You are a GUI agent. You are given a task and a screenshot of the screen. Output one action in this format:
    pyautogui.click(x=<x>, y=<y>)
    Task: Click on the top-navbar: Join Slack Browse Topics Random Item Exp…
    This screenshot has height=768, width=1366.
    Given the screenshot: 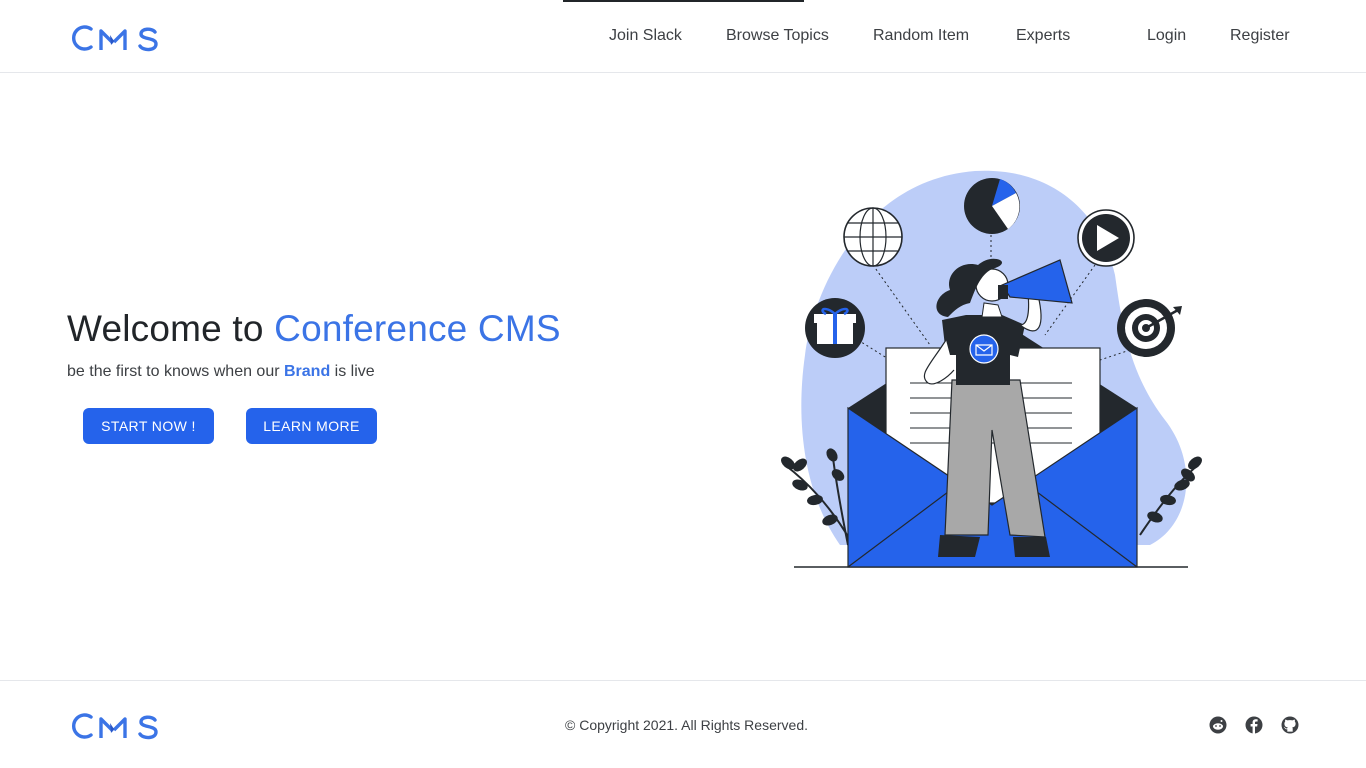 What is the action you would take?
    pyautogui.click(x=683, y=36)
    